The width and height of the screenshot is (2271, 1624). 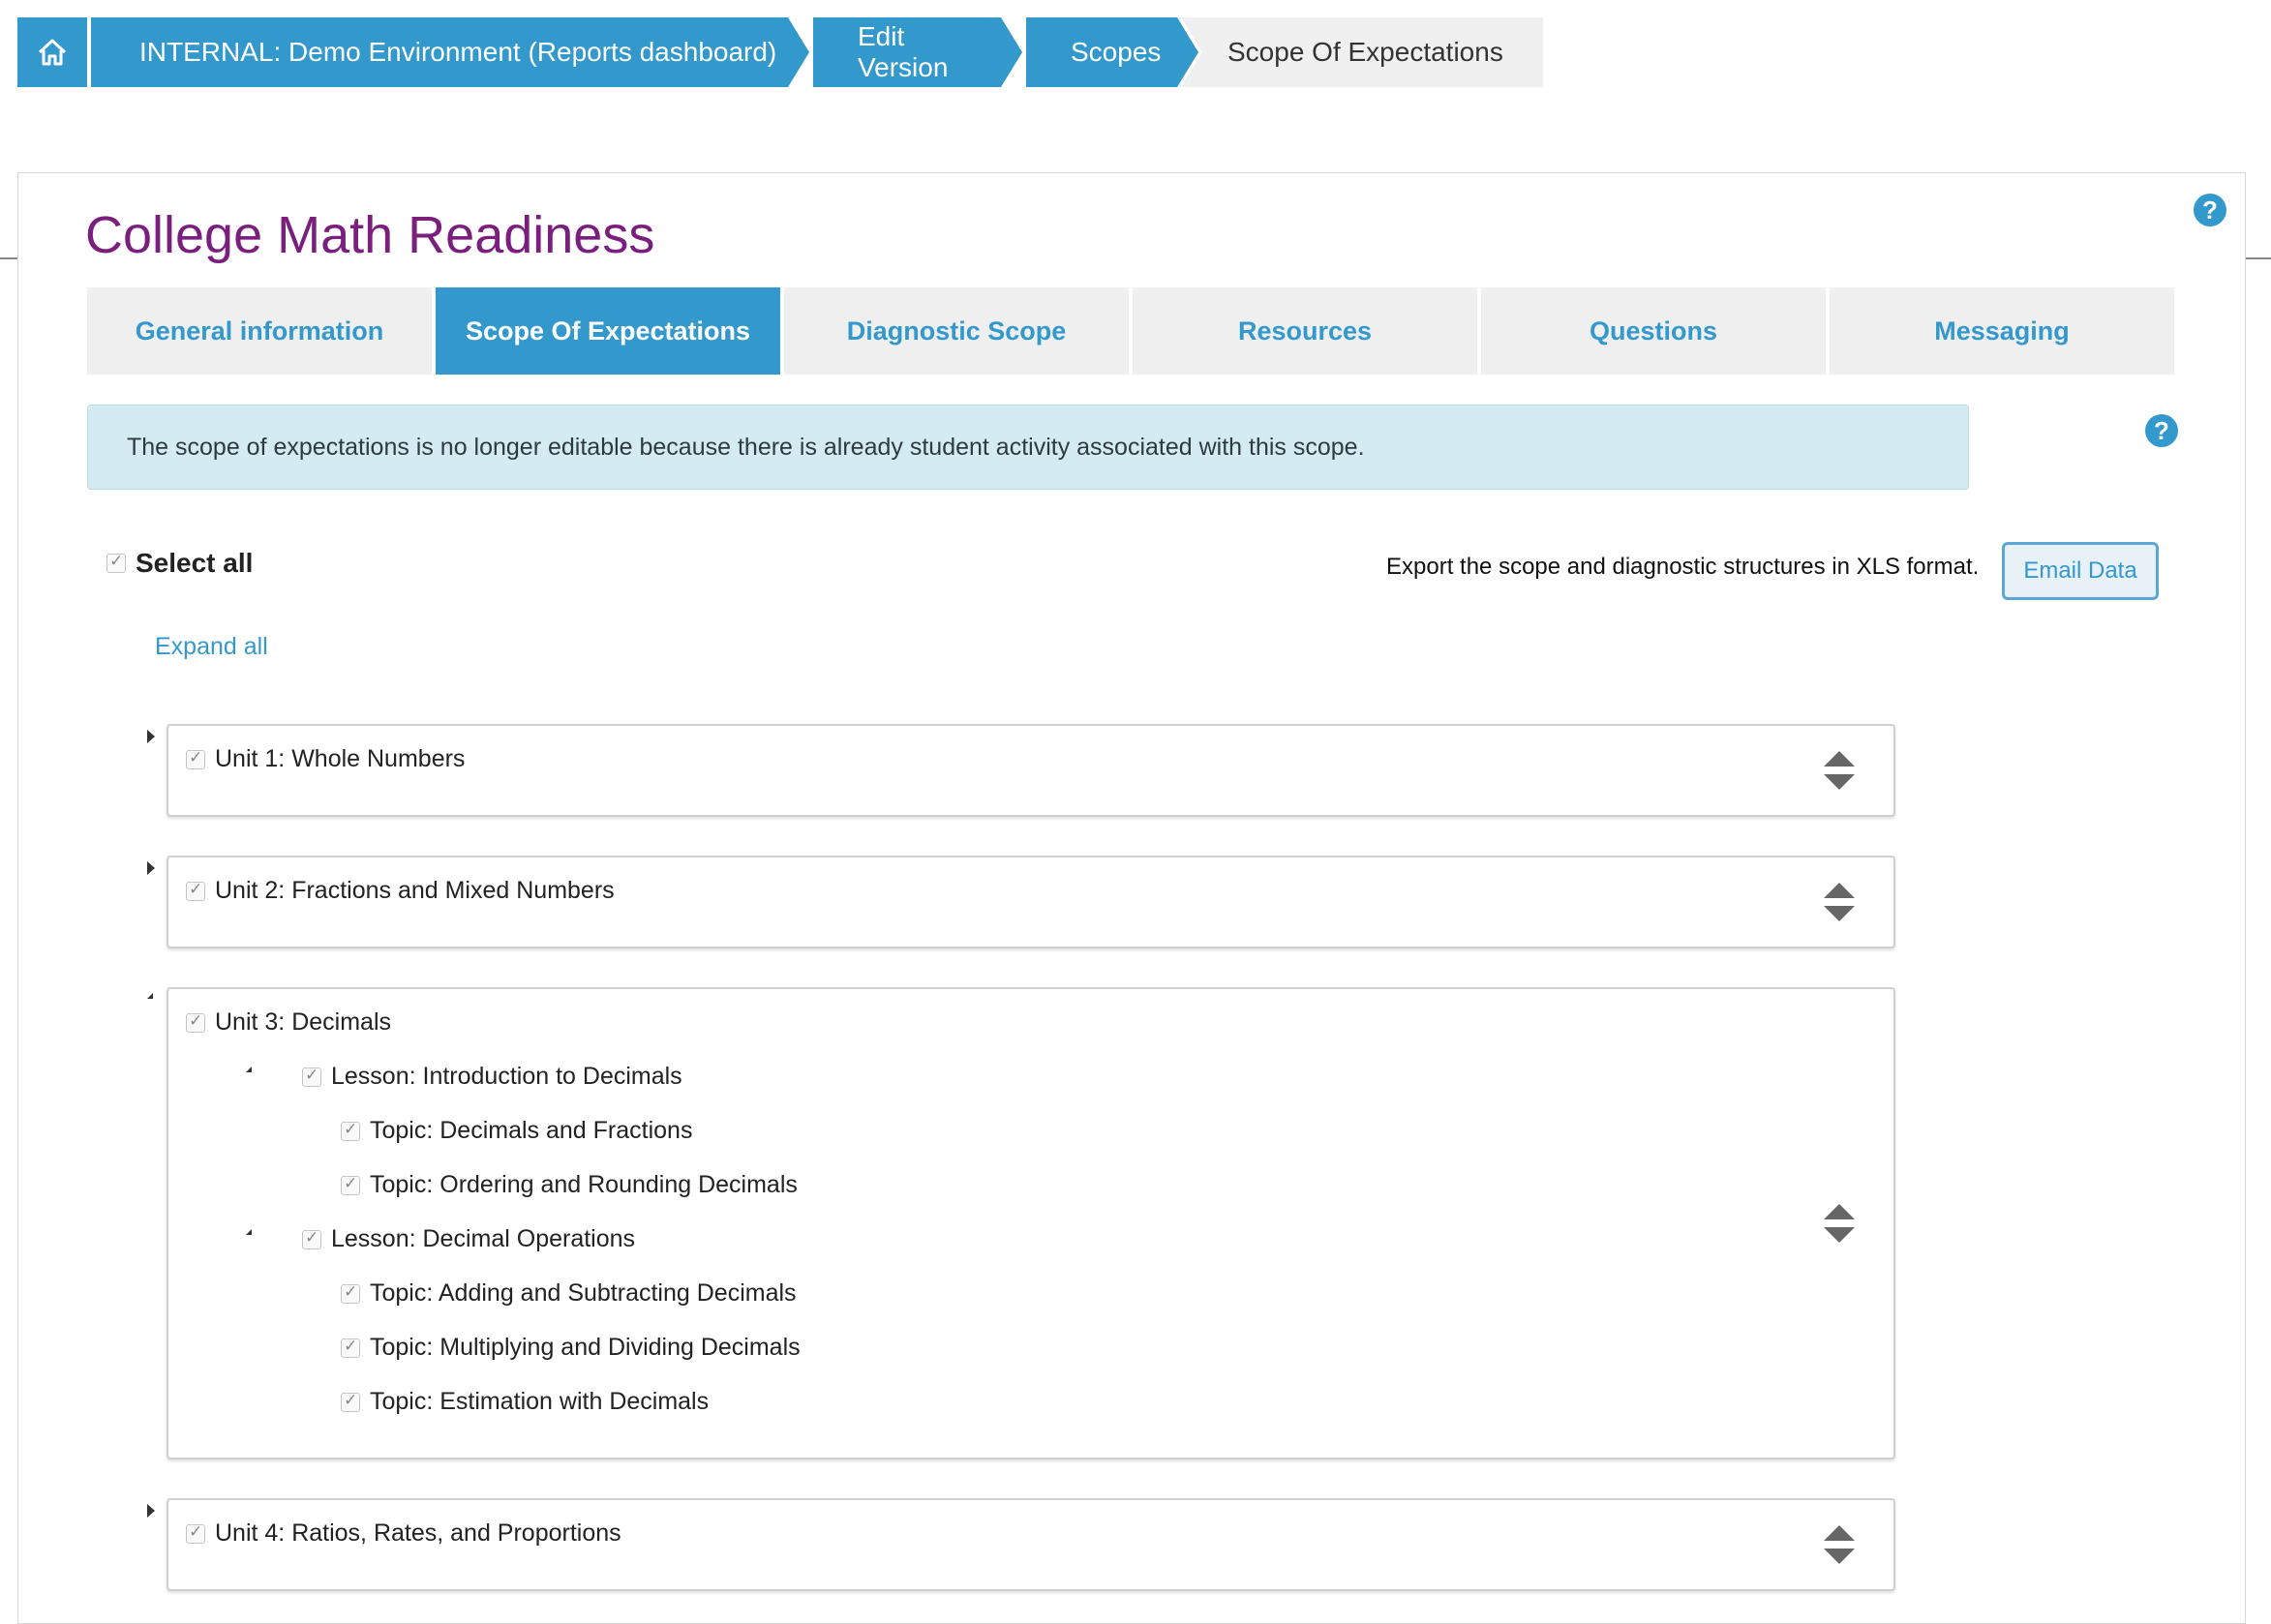 What do you see at coordinates (585, 1347) in the screenshot?
I see `topic-label: Topic: Multiplying and Dividing Decimals` at bounding box center [585, 1347].